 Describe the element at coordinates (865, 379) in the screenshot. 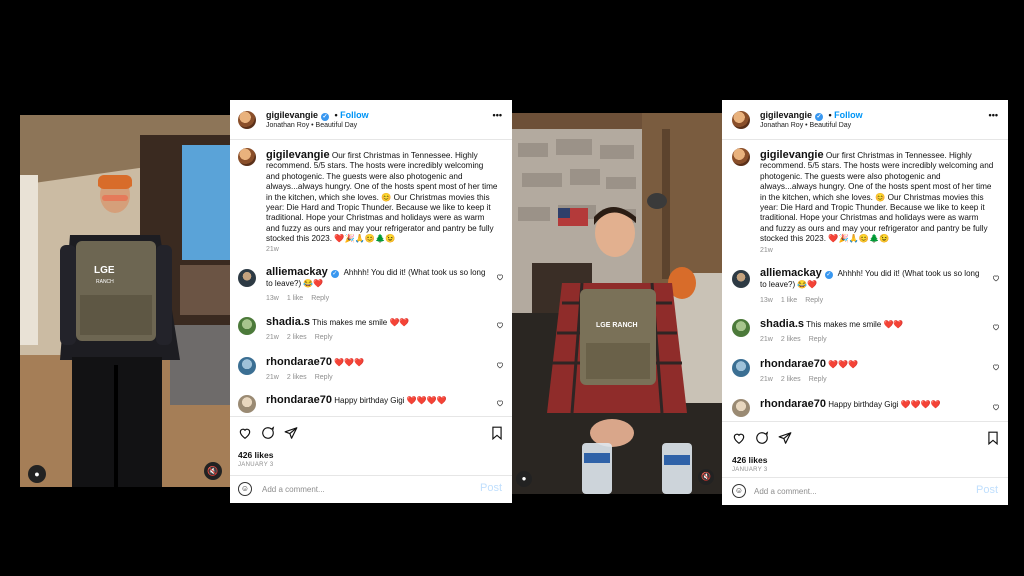

I see `comment-item: rhondarae70 ❤️❤️❤️ 21w 2 likes Reply` at that location.